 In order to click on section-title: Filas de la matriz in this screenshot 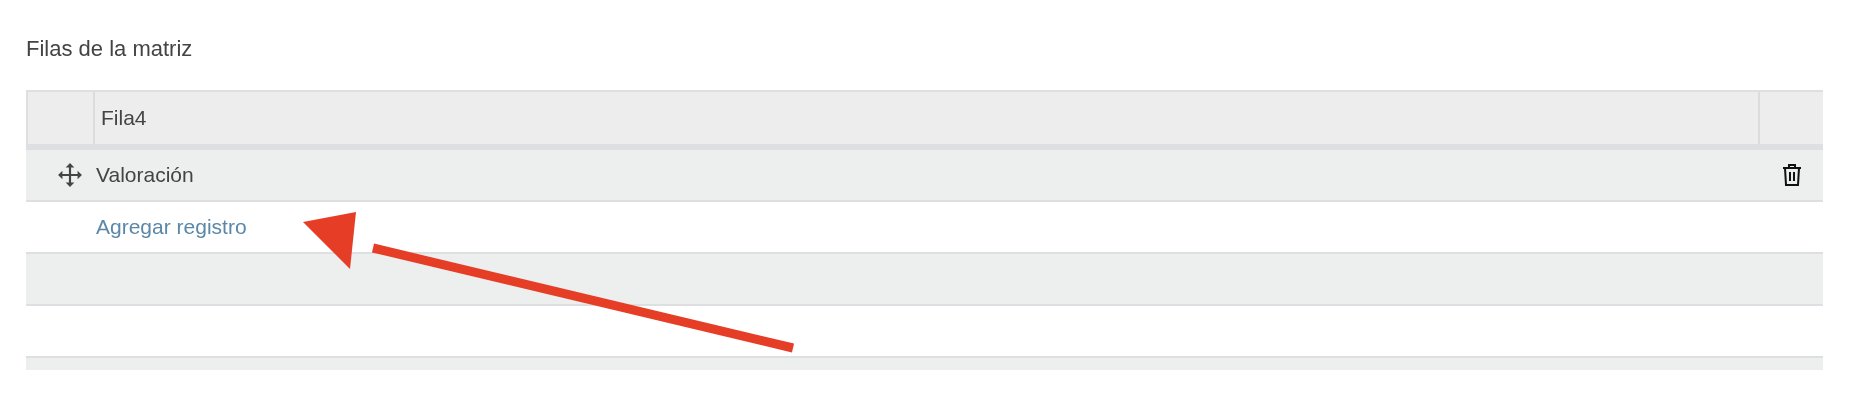, I will do `click(110, 49)`.